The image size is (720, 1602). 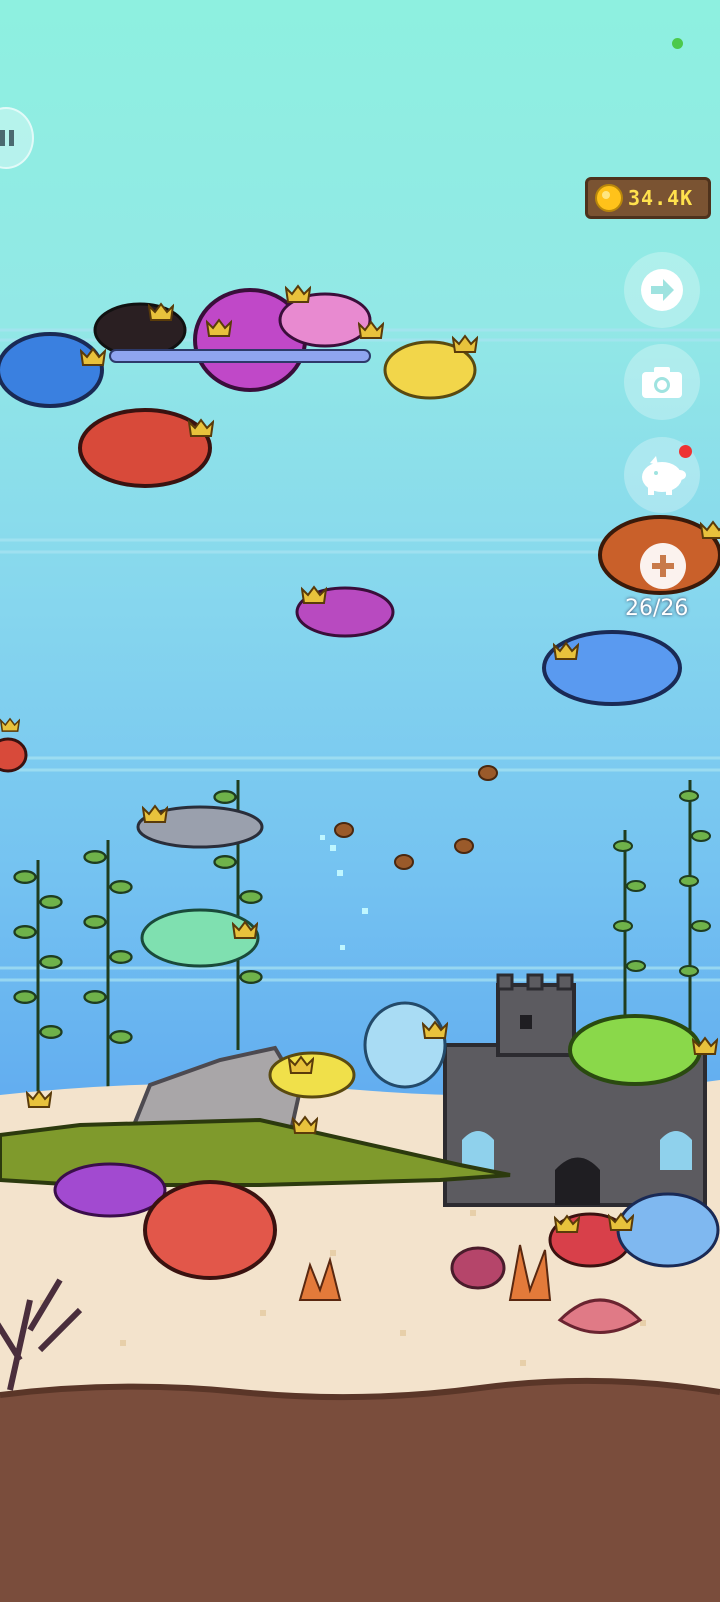 I want to click on camera-icon, so click(x=662, y=382).